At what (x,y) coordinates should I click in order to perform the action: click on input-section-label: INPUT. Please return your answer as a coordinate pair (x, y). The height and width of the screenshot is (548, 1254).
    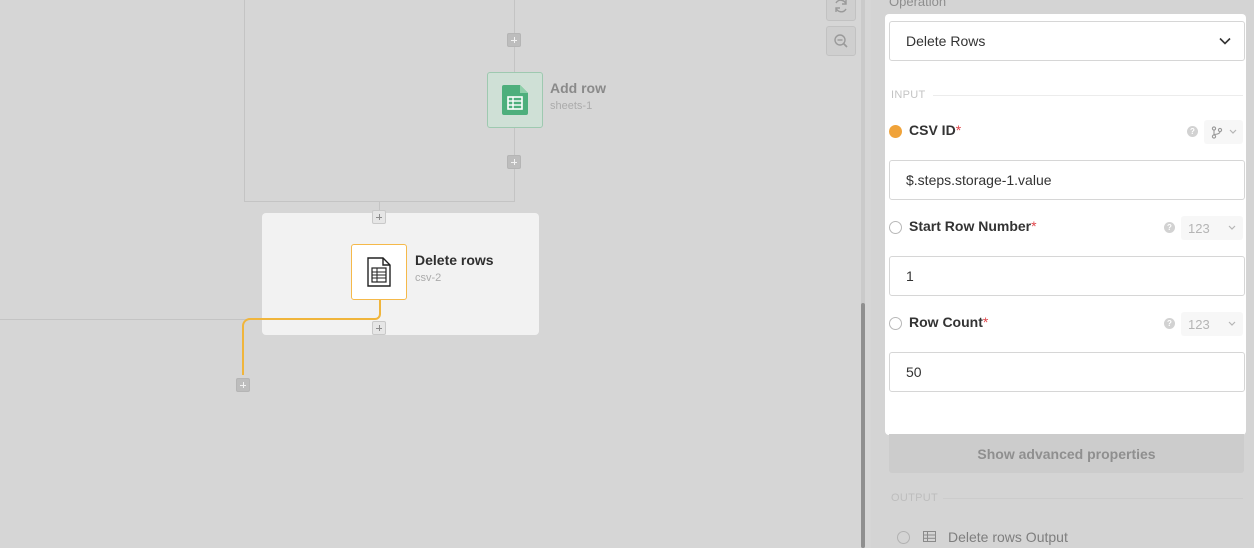
    Looking at the image, I should click on (908, 95).